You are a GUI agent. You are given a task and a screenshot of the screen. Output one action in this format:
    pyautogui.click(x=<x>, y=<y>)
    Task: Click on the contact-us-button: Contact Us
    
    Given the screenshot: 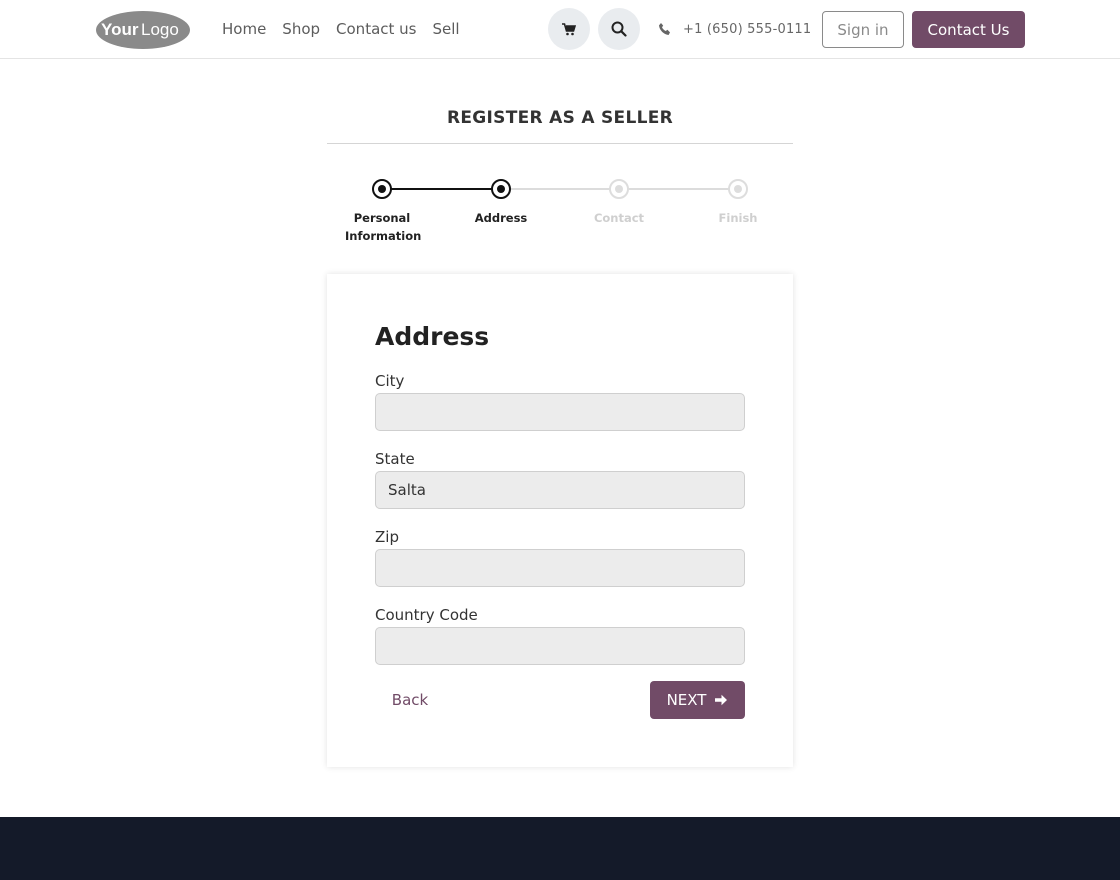 What is the action you would take?
    pyautogui.click(x=968, y=29)
    